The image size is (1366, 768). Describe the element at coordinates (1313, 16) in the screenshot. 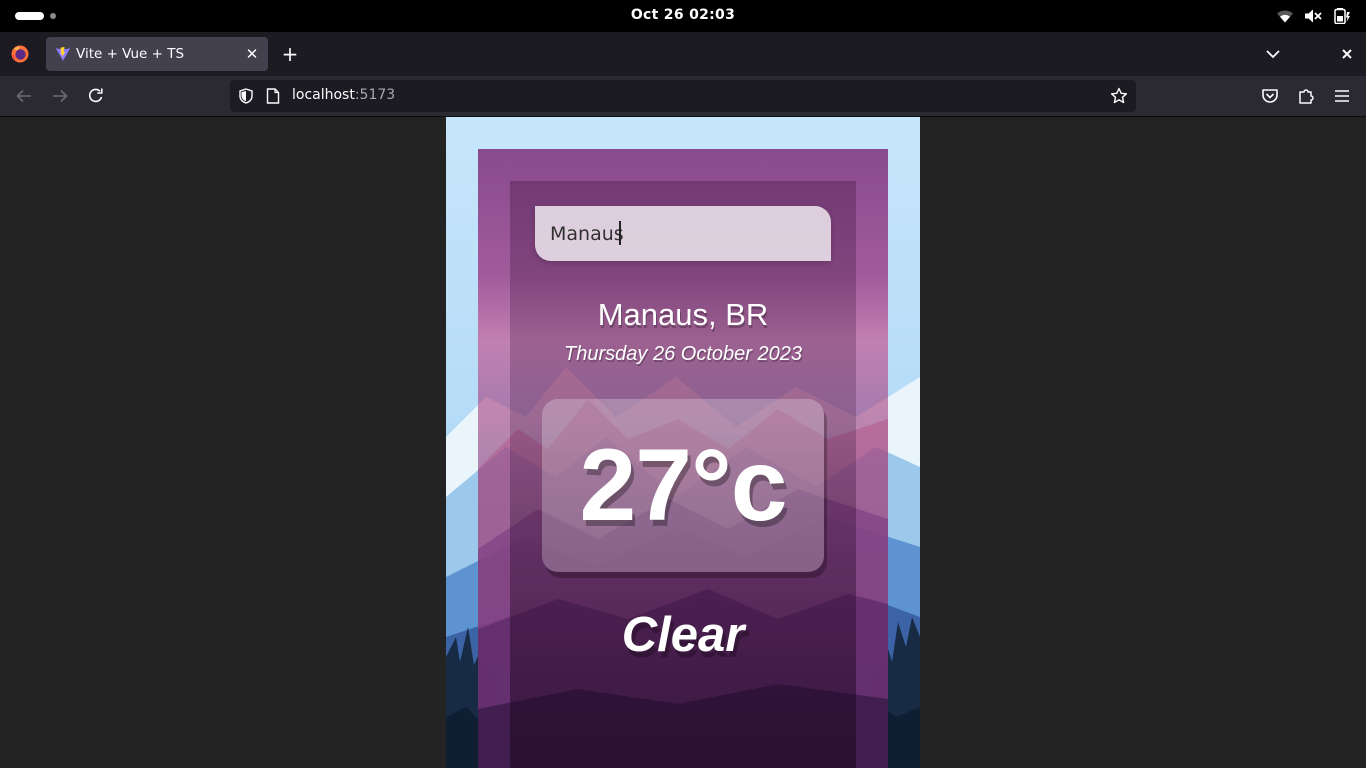

I see `volume-muted-icon` at that location.